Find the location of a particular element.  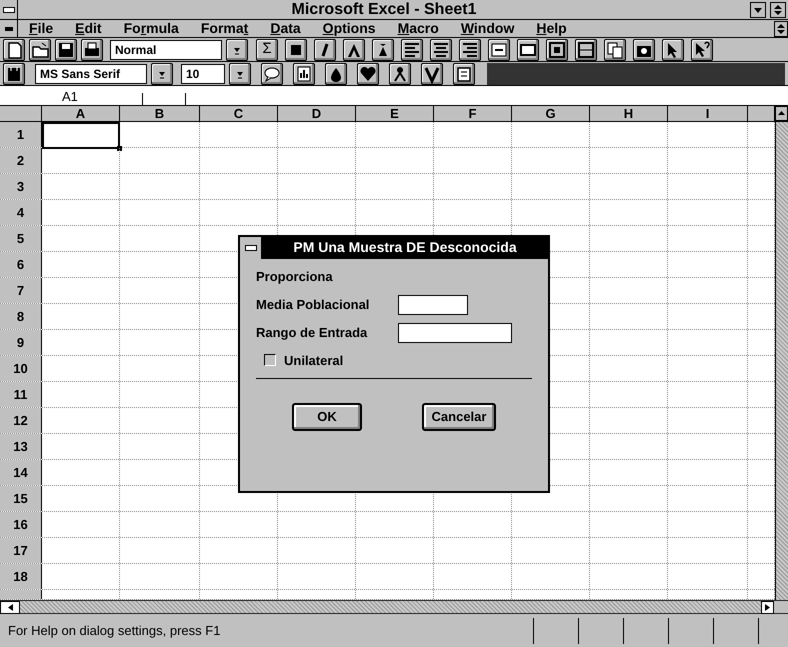

font-field: MS Sans Serif is located at coordinates (91, 74).